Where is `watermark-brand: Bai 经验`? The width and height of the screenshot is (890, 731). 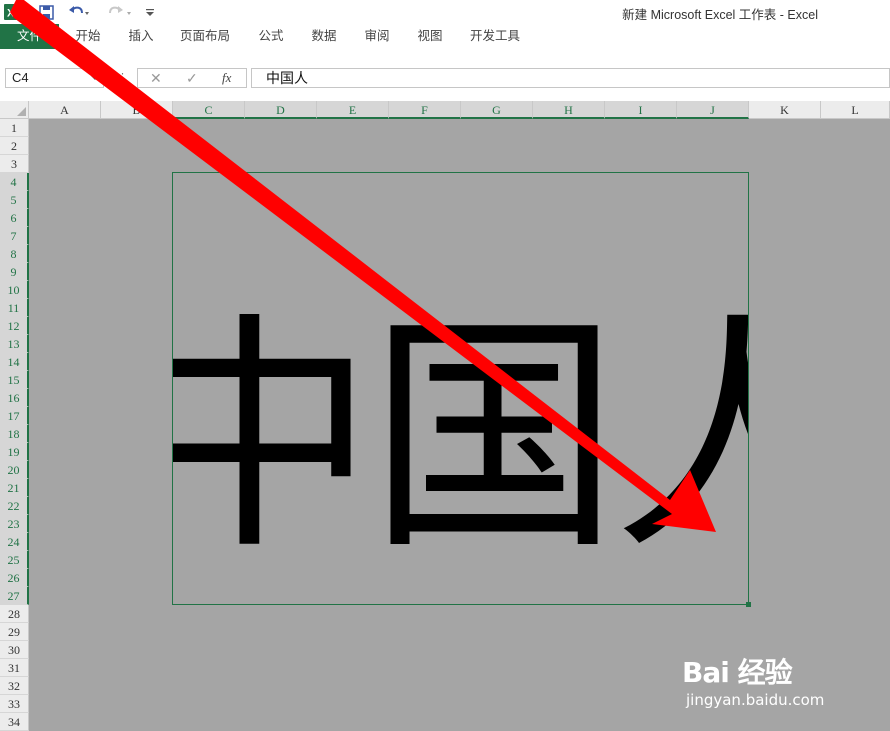
watermark-brand: Bai 经验 is located at coordinates (737, 672).